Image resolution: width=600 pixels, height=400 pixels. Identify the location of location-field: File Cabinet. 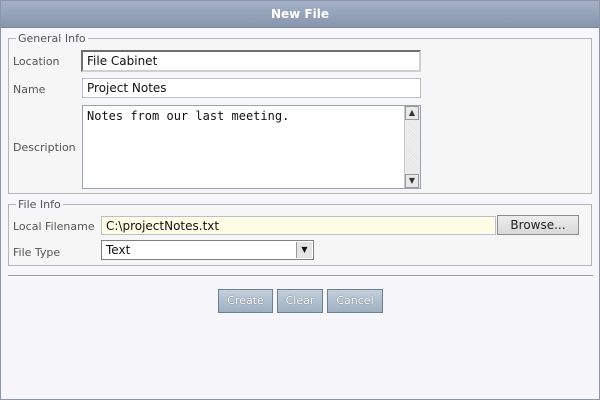
(251, 61).